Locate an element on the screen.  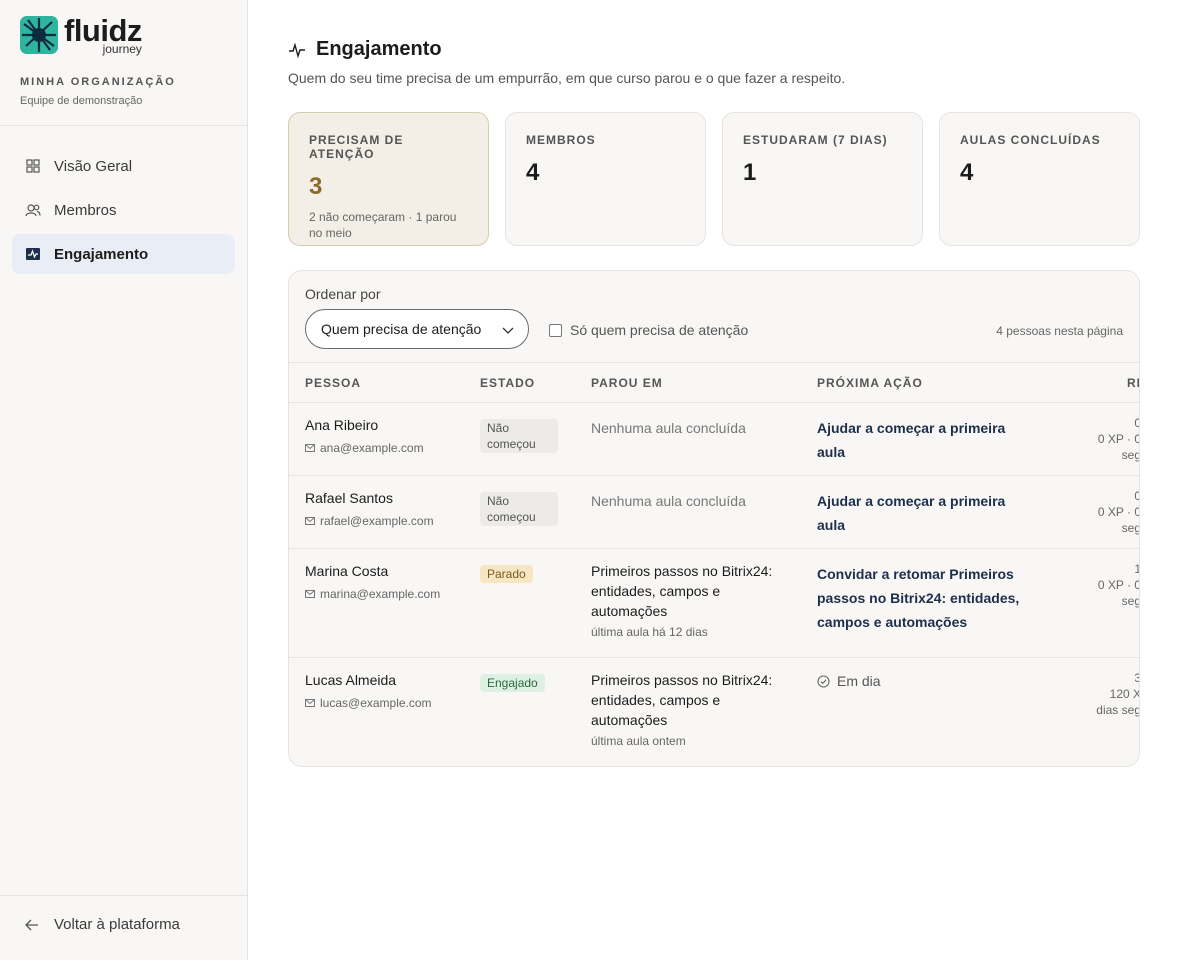
back-label: Voltar à plataforma is located at coordinates (117, 924).